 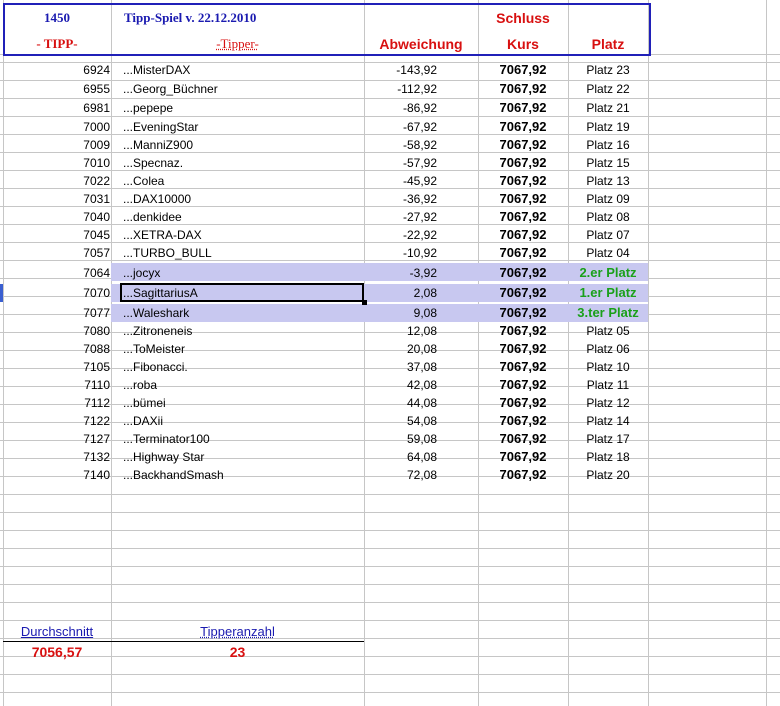 What do you see at coordinates (242, 181) in the screenshot?
I see `cell-tipper-name: ...Colea` at bounding box center [242, 181].